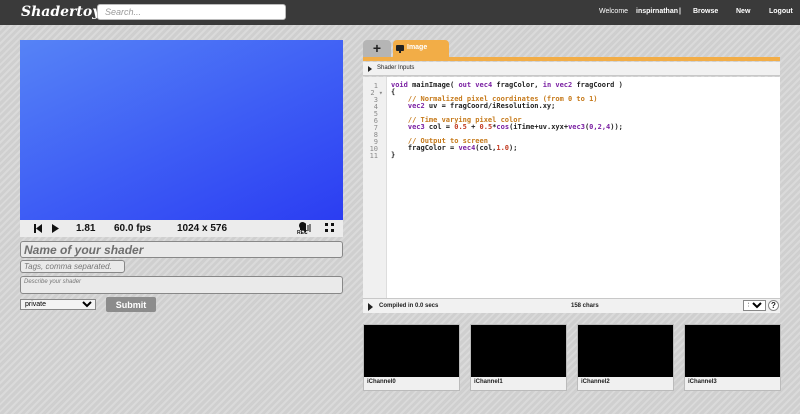 The width and height of the screenshot is (800, 414). What do you see at coordinates (657, 11) in the screenshot?
I see `username-link: inspirnathan` at bounding box center [657, 11].